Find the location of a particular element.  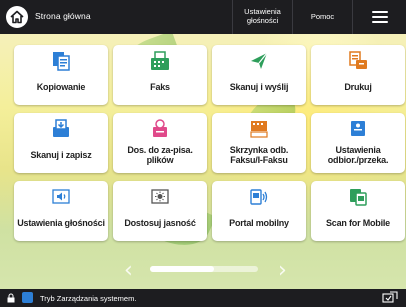

volume-settings-icon is located at coordinates (61, 197).